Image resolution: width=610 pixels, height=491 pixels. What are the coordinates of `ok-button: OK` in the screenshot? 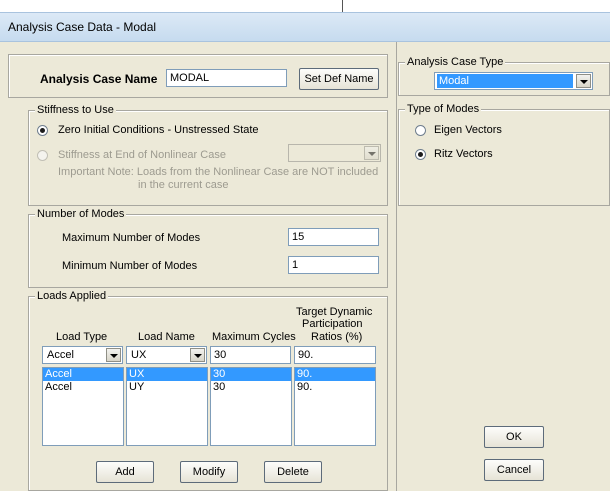 It's located at (514, 437).